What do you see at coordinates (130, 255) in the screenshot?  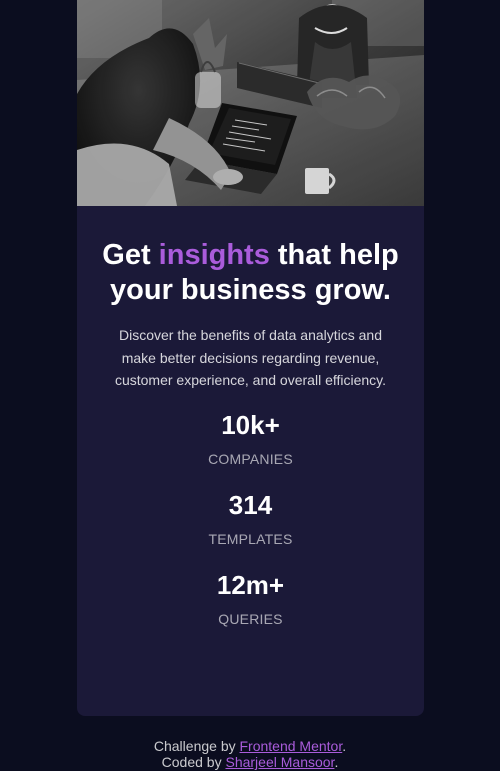 I see `heading-text-start: Get` at bounding box center [130, 255].